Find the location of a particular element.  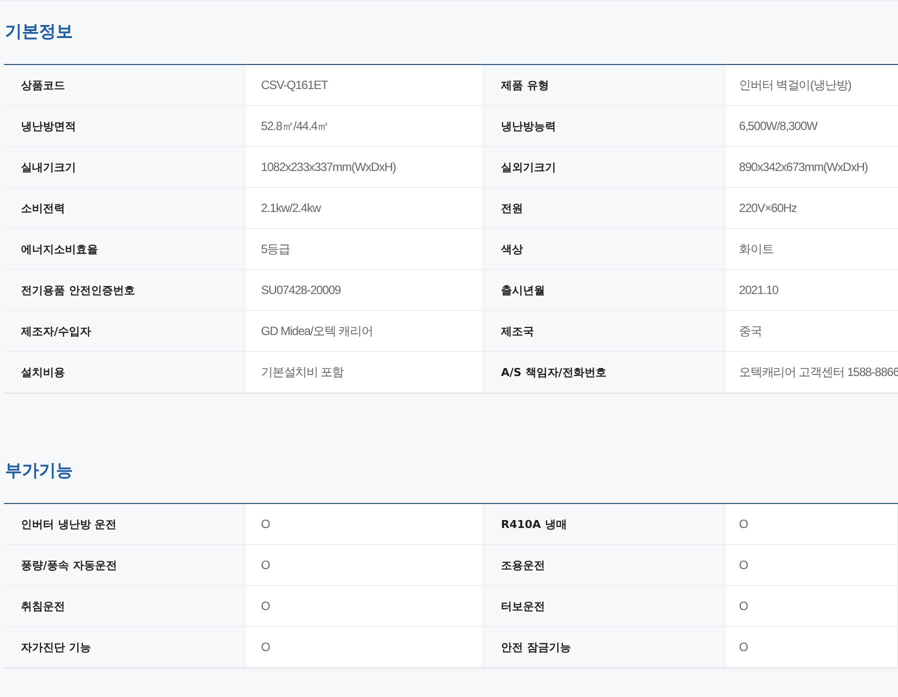

spec-value: GD Midea/오텍 캐리어 is located at coordinates (364, 331).